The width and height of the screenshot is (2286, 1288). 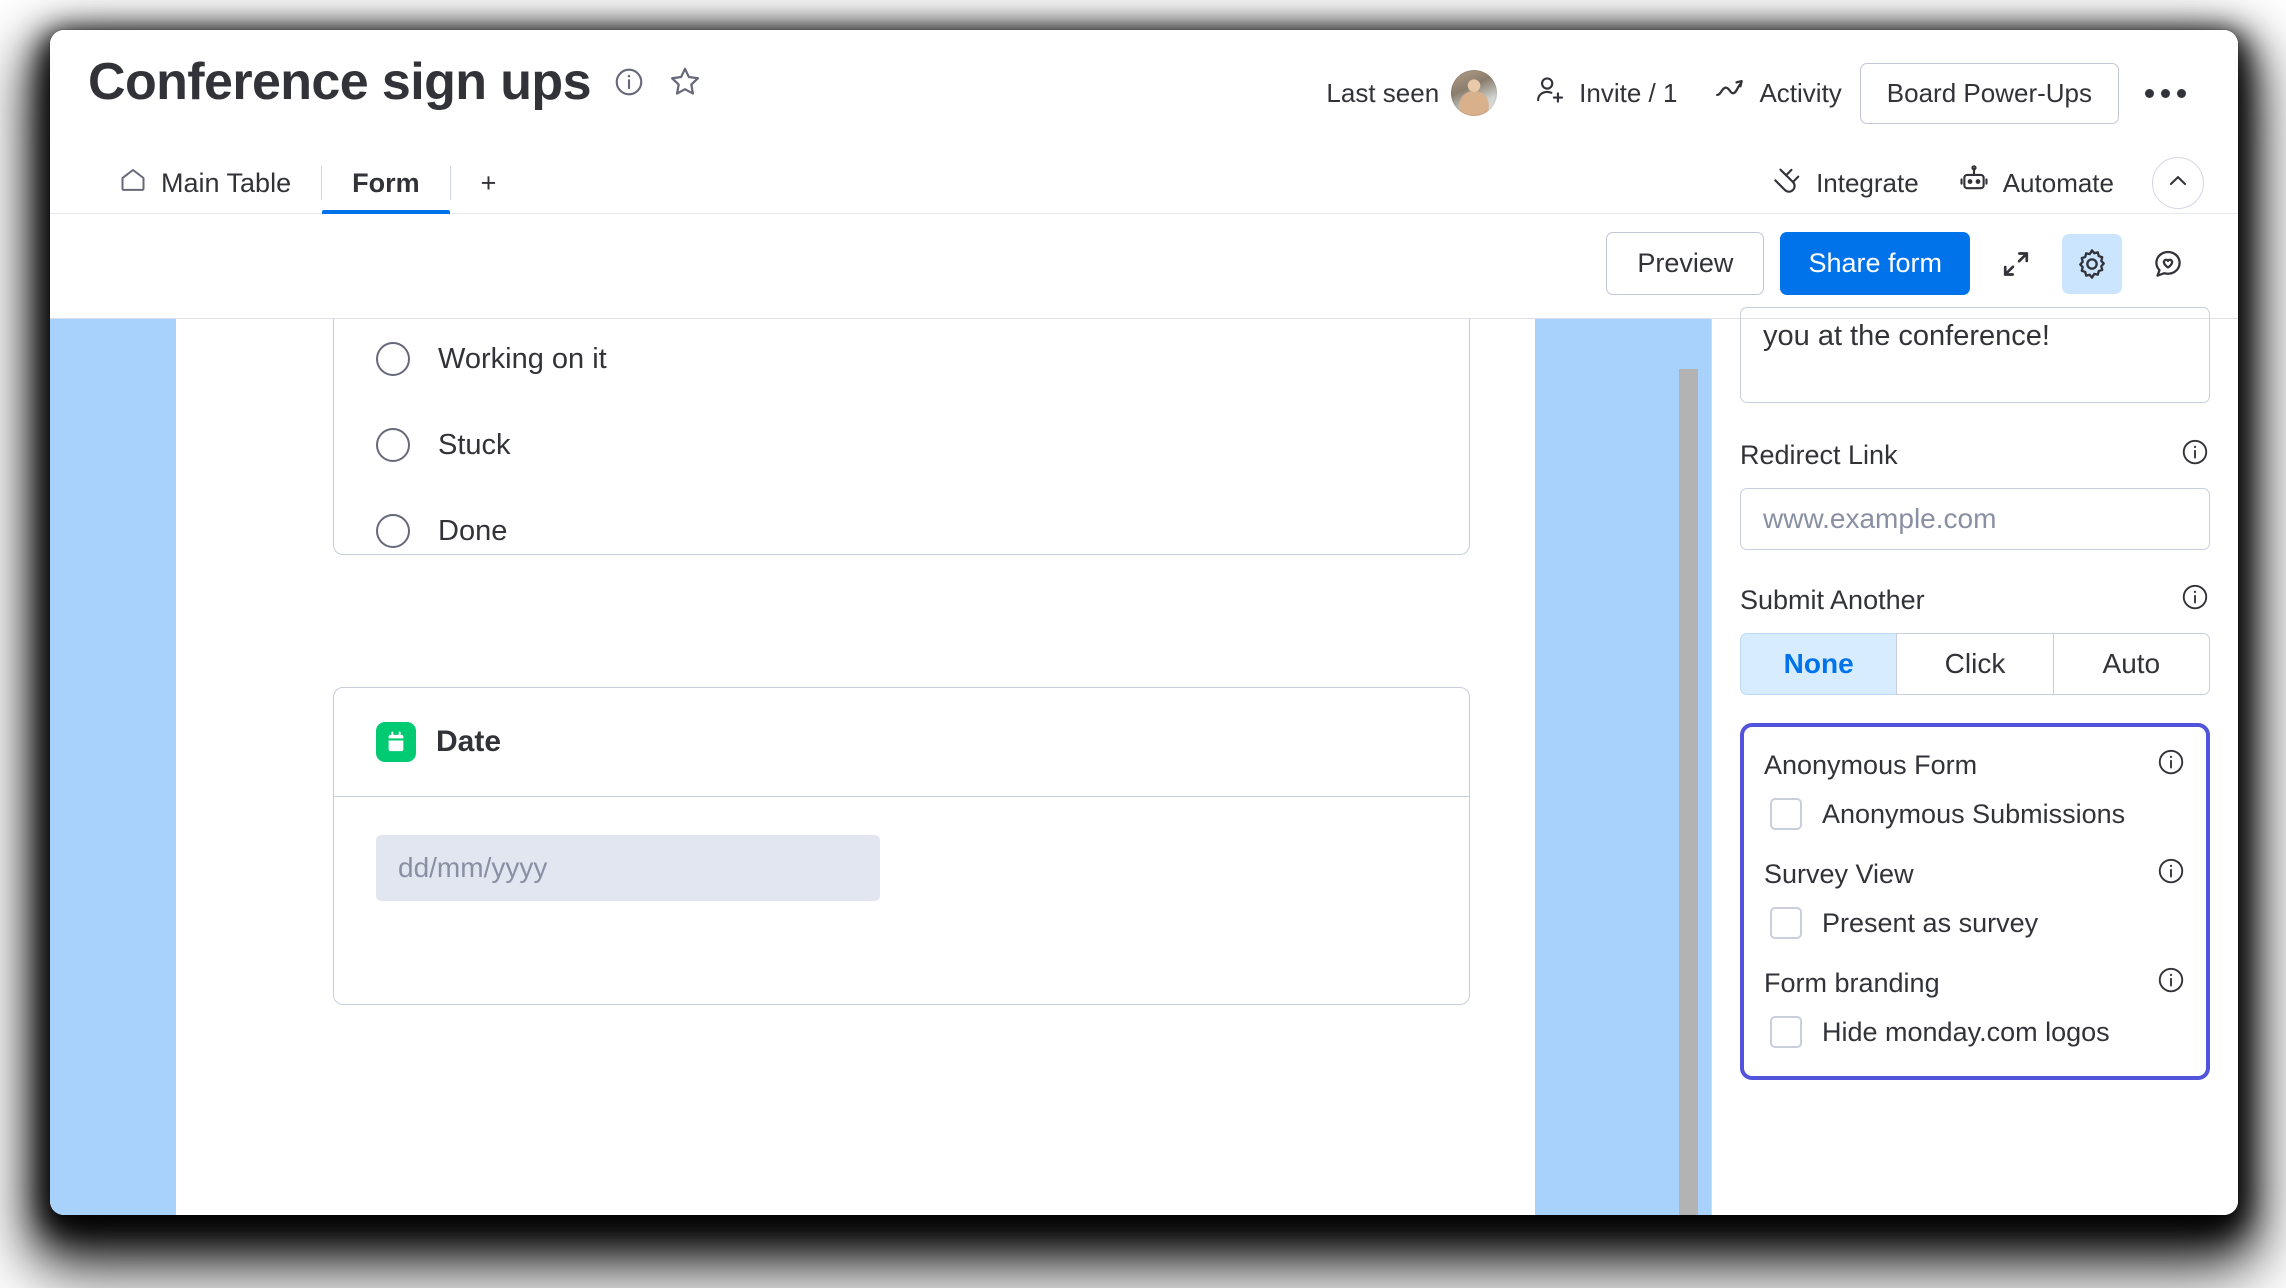 I want to click on invite-button: Invite / 1, so click(x=1605, y=93).